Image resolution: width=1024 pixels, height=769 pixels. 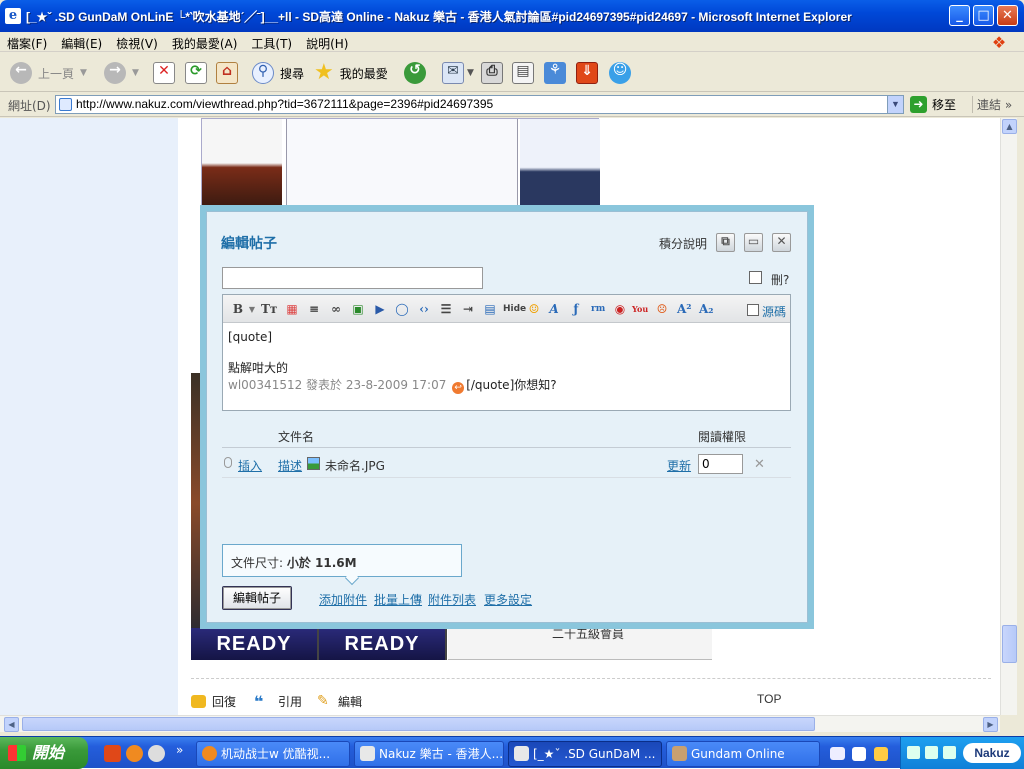 I want to click on table-icon: ▤, so click(x=490, y=309).